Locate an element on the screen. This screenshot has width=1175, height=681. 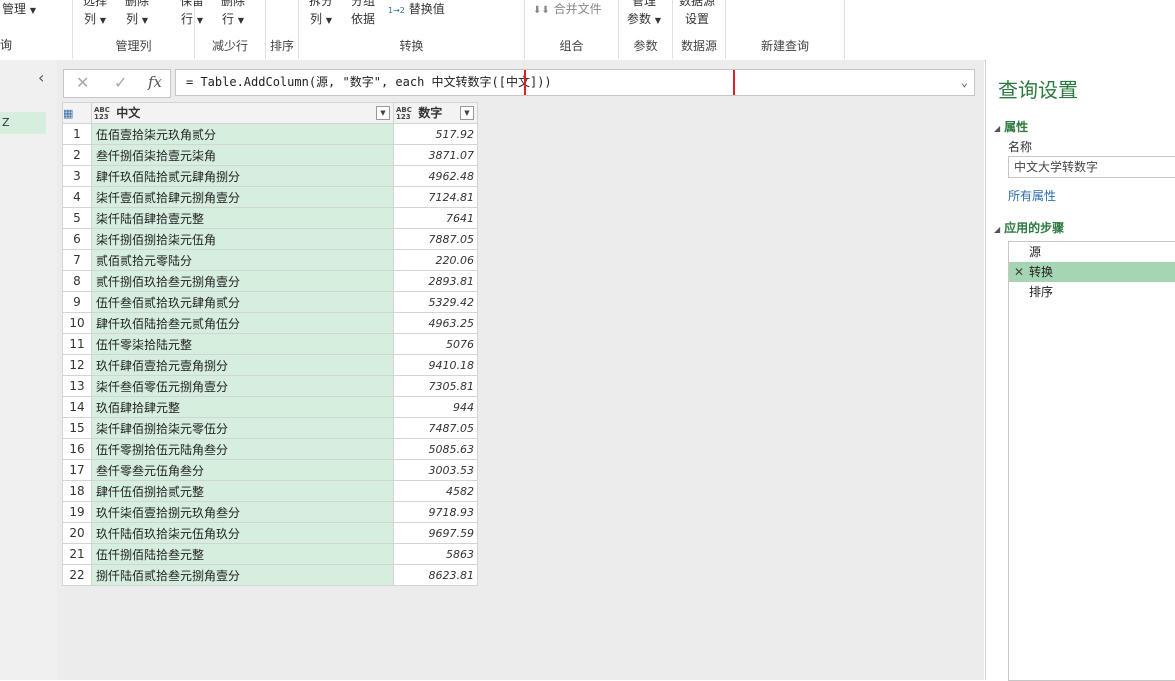
cell-number: 5076 is located at coordinates (435, 344).